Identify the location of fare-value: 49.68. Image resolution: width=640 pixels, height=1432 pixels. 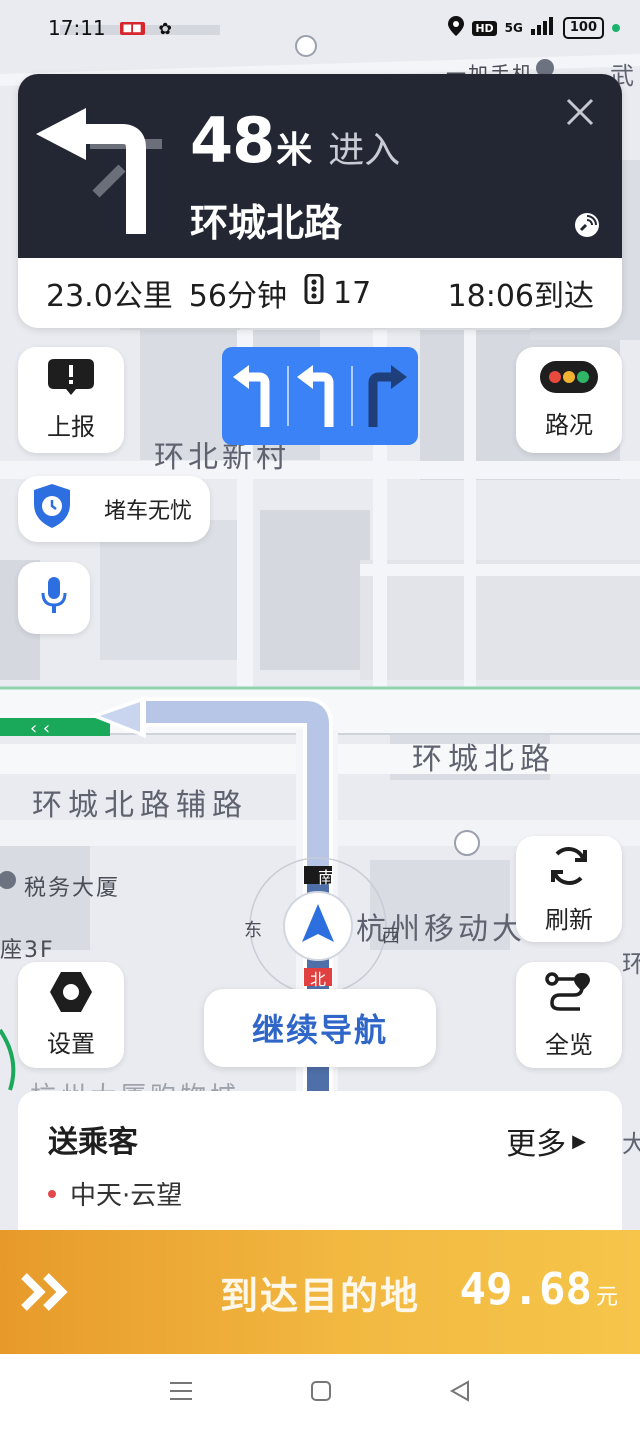
(525, 1289).